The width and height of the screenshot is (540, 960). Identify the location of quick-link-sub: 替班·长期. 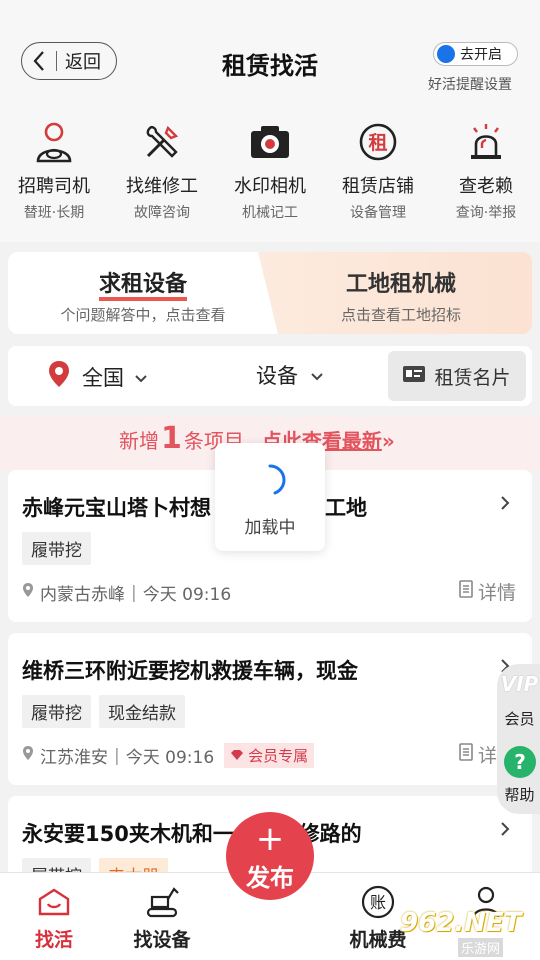
(54, 213).